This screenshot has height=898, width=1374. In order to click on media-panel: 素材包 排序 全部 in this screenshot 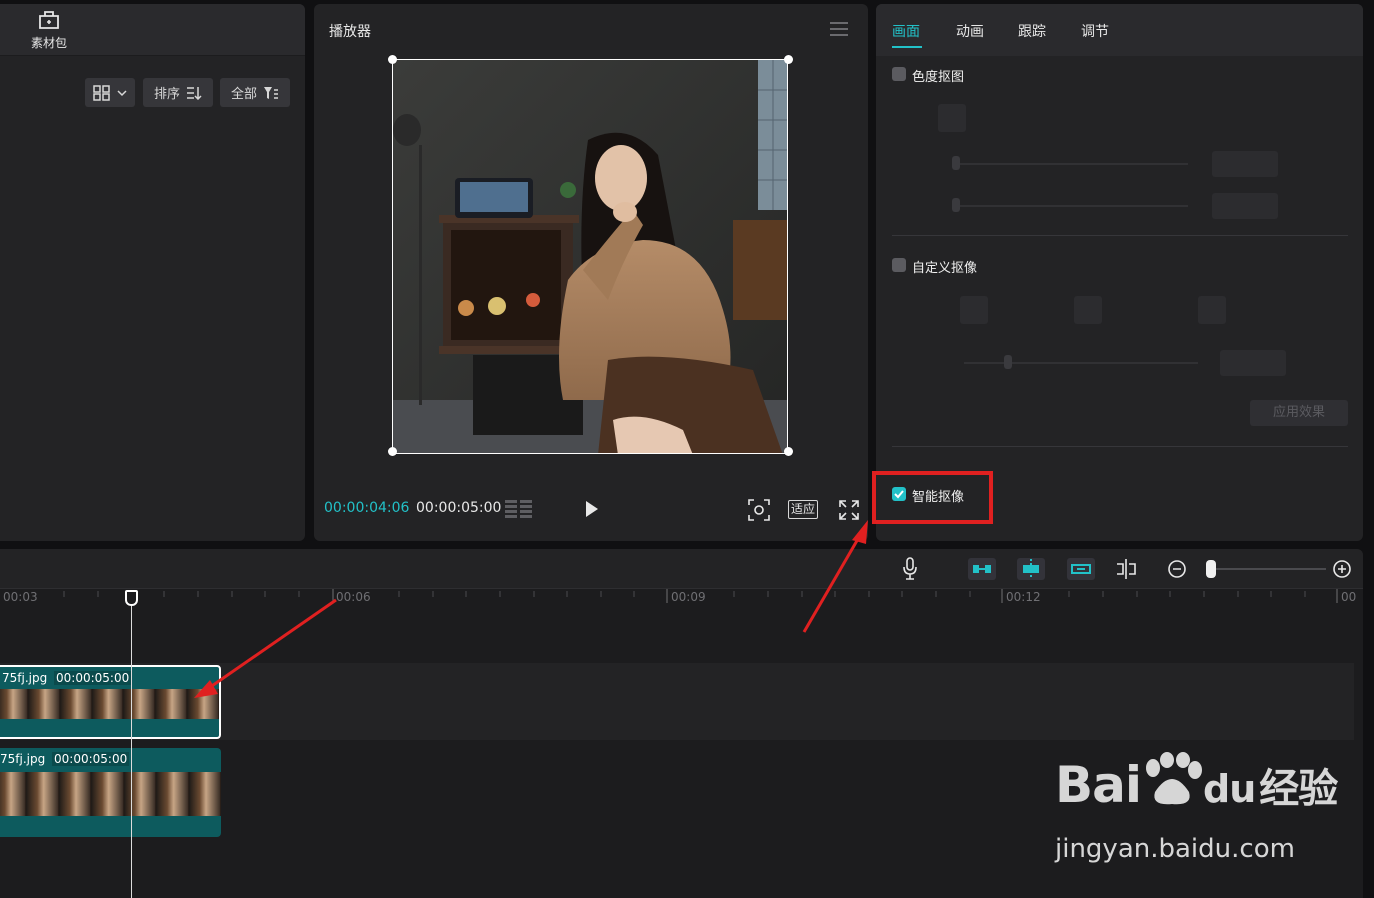, I will do `click(152, 272)`.